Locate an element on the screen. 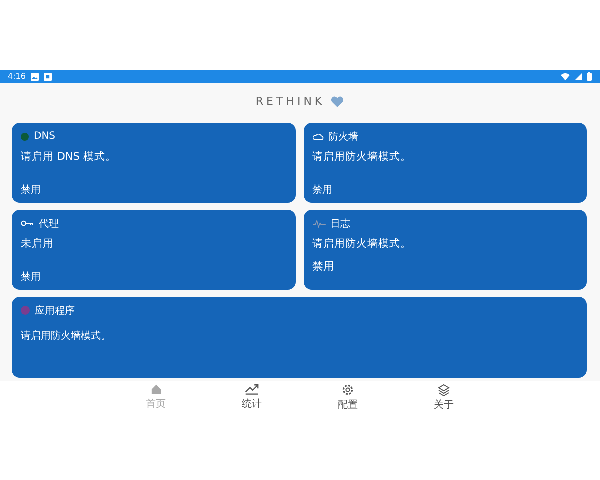  card-message: 请启用 DNS 模式。 is located at coordinates (69, 157).